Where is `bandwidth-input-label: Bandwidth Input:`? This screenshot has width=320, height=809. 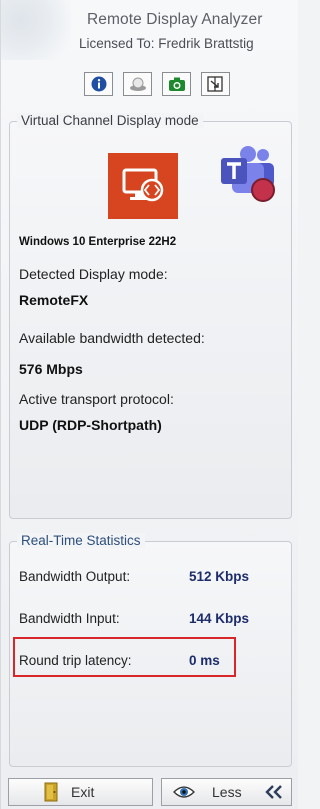 bandwidth-input-label: Bandwidth Input: is located at coordinates (69, 618).